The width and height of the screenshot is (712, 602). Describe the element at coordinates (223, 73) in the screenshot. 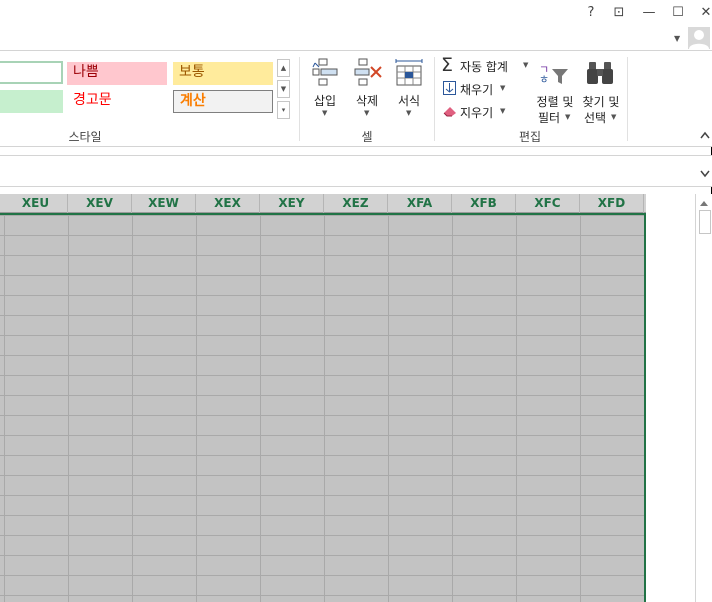

I see `style-neutral: 보통` at that location.